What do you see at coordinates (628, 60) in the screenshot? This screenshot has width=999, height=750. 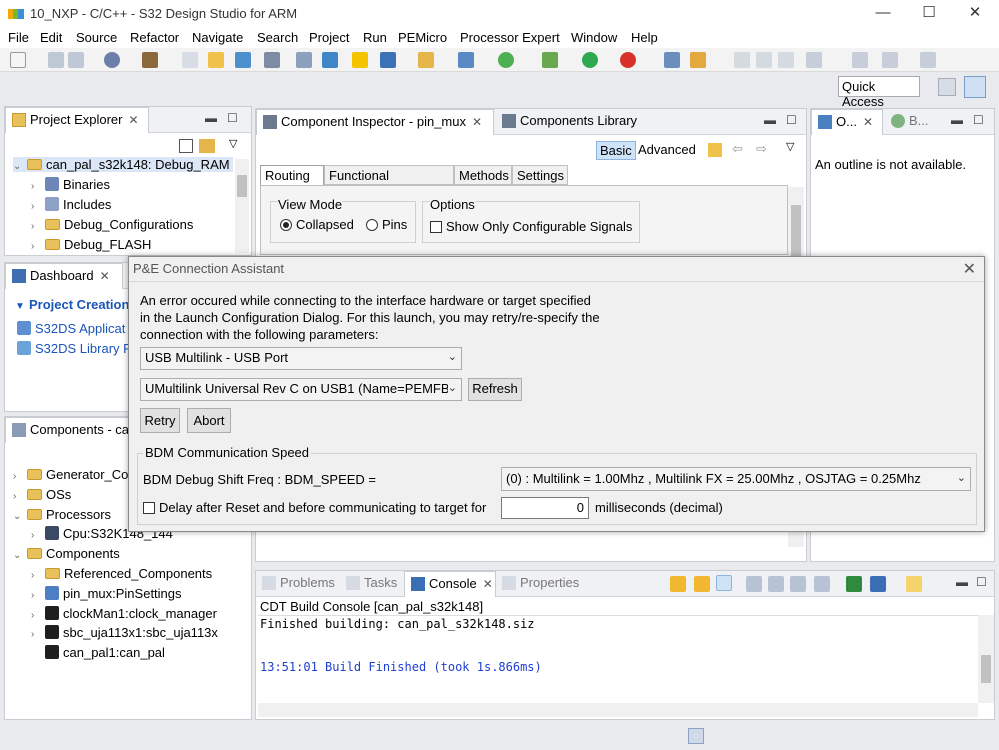 I see `external-tools-icon` at bounding box center [628, 60].